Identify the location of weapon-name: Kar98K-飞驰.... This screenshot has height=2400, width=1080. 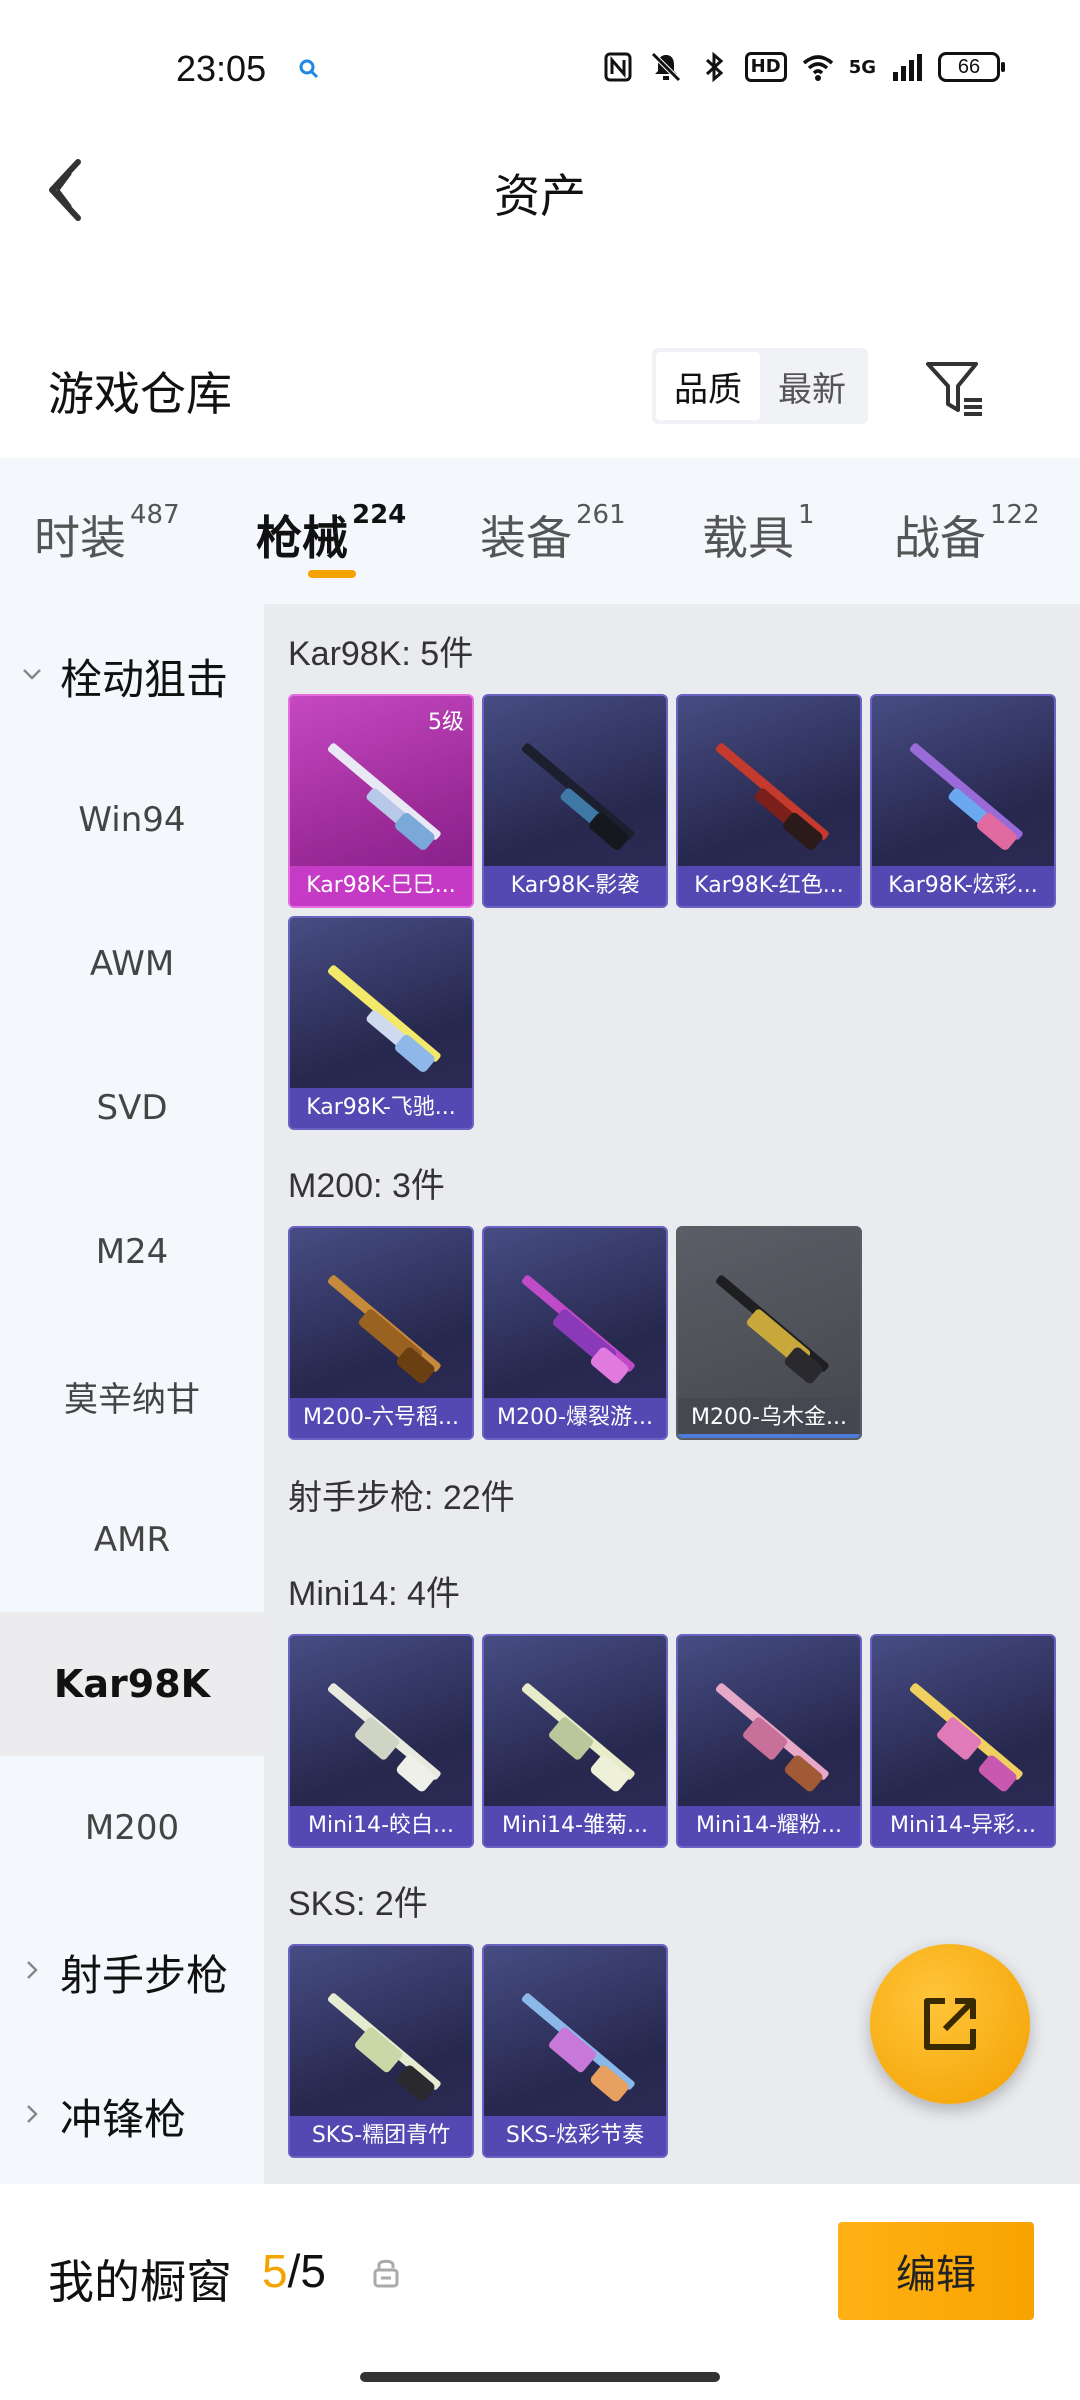
(381, 1108).